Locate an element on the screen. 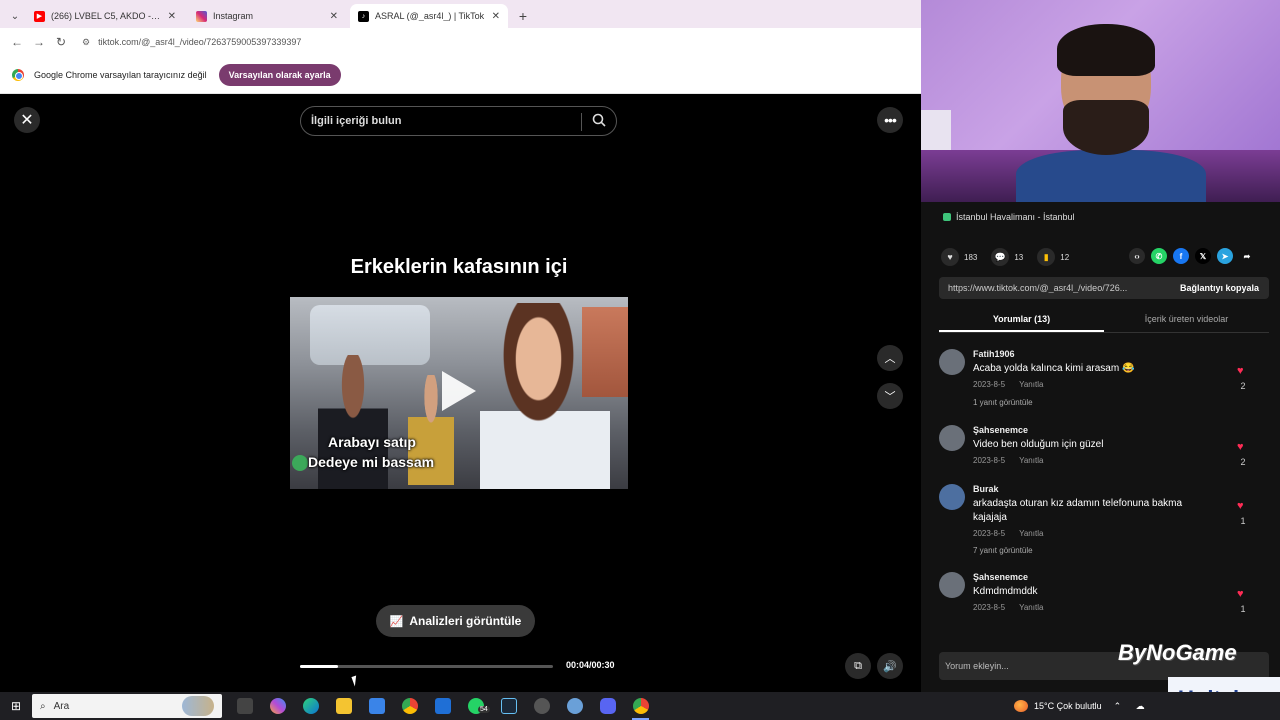  chrome-active-icon is located at coordinates (640, 706).